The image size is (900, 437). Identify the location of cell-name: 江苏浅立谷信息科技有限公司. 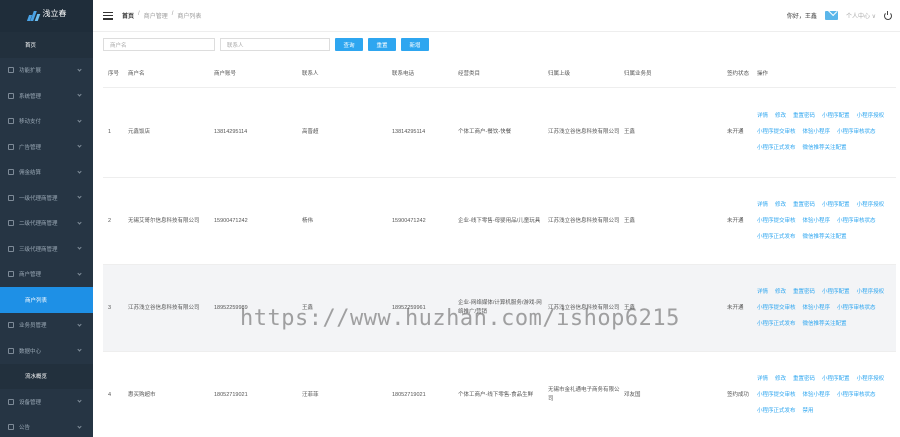
(164, 307).